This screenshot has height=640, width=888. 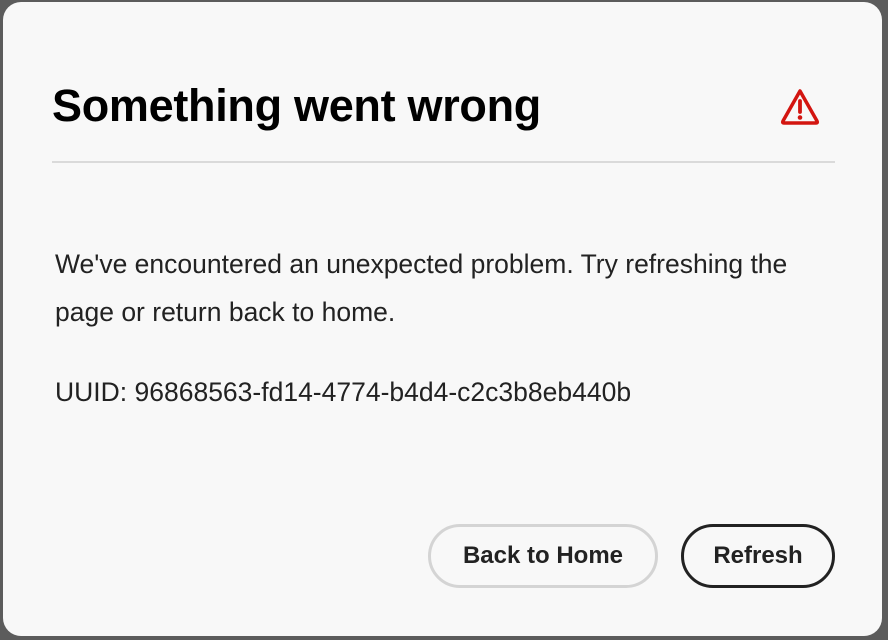 I want to click on alert-triangle-icon, so click(x=800, y=107).